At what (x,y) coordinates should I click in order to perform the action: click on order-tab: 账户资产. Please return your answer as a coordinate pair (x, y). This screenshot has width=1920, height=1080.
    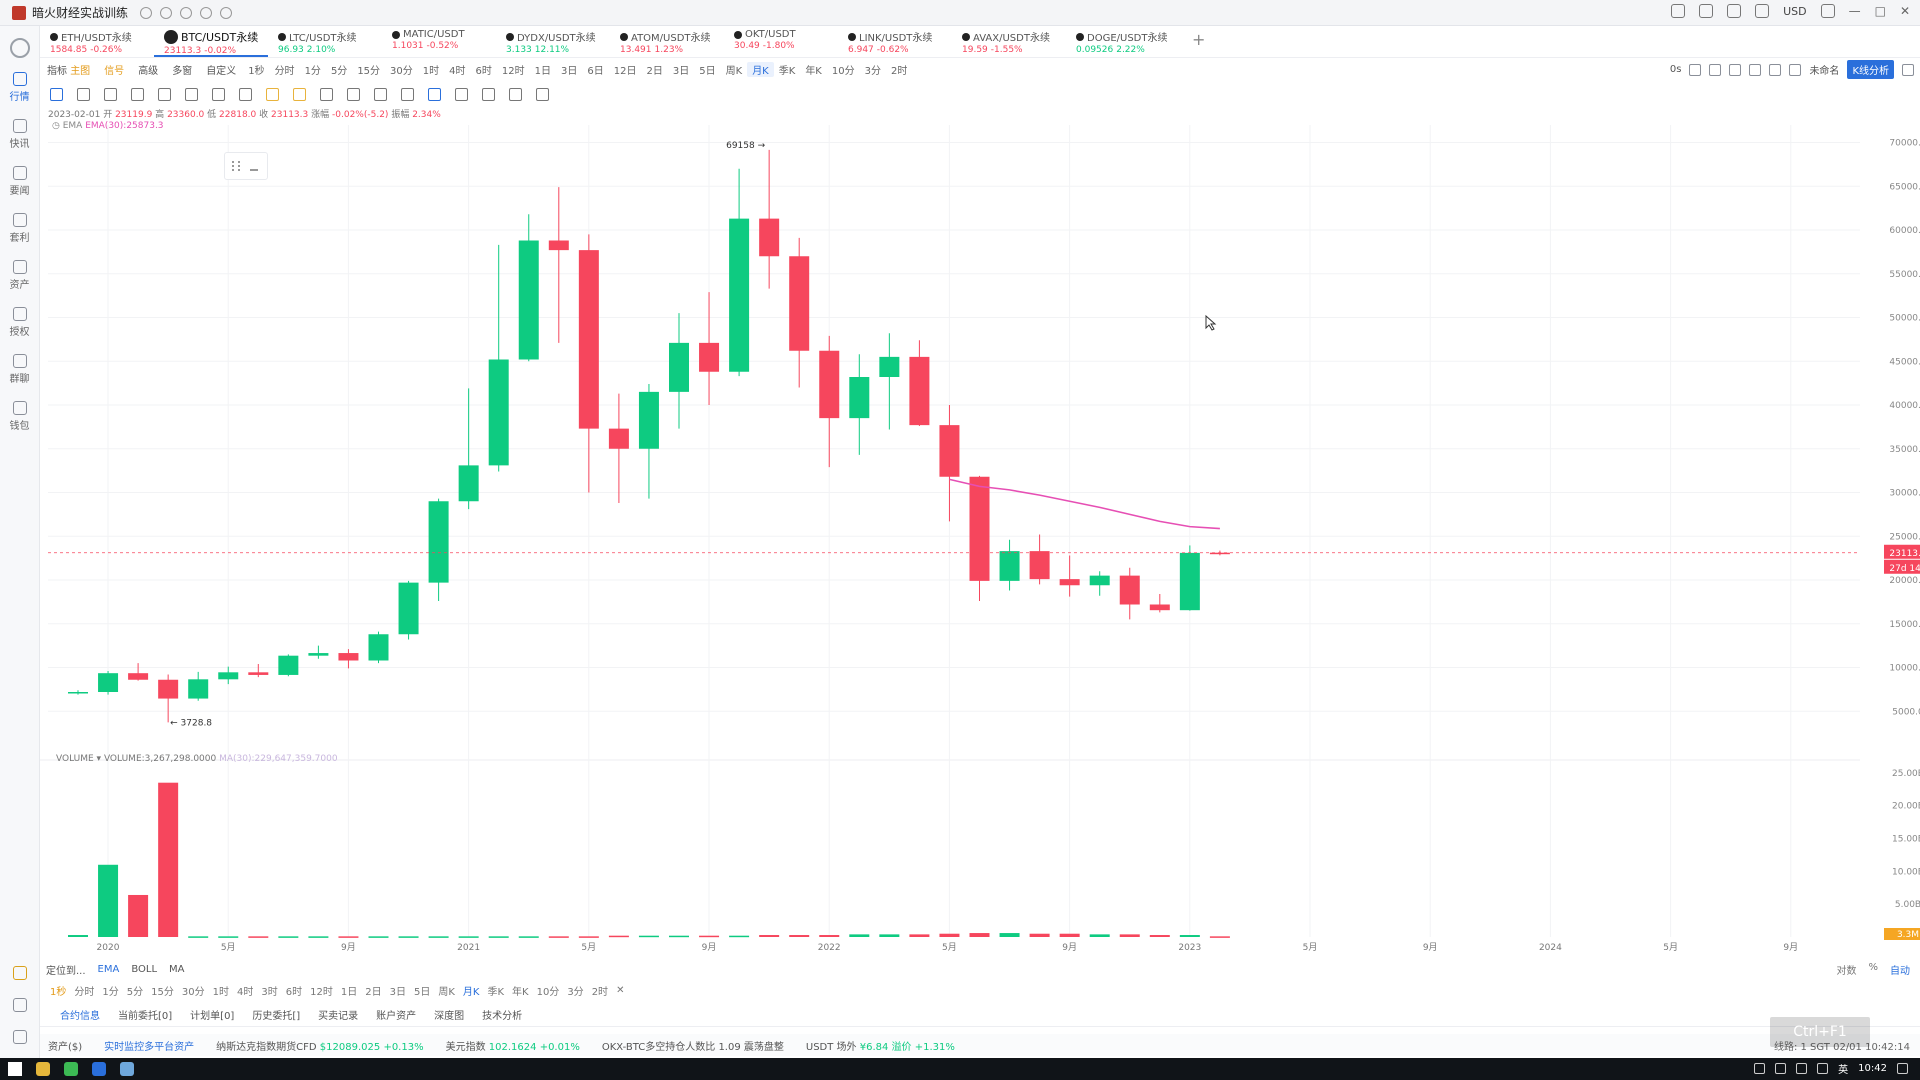
    Looking at the image, I should click on (396, 1016).